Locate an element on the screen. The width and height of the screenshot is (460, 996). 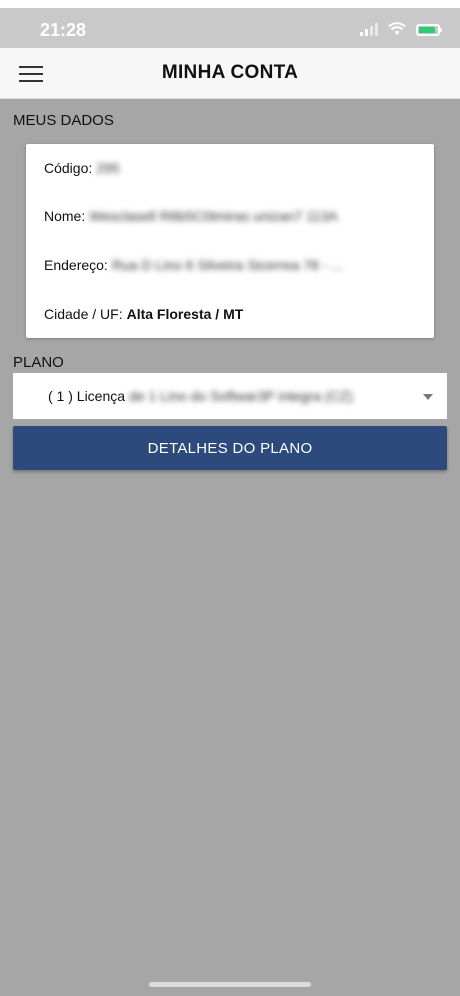
cidade-row: Cidade / UF: Alta Floresta / MT is located at coordinates (143, 314).